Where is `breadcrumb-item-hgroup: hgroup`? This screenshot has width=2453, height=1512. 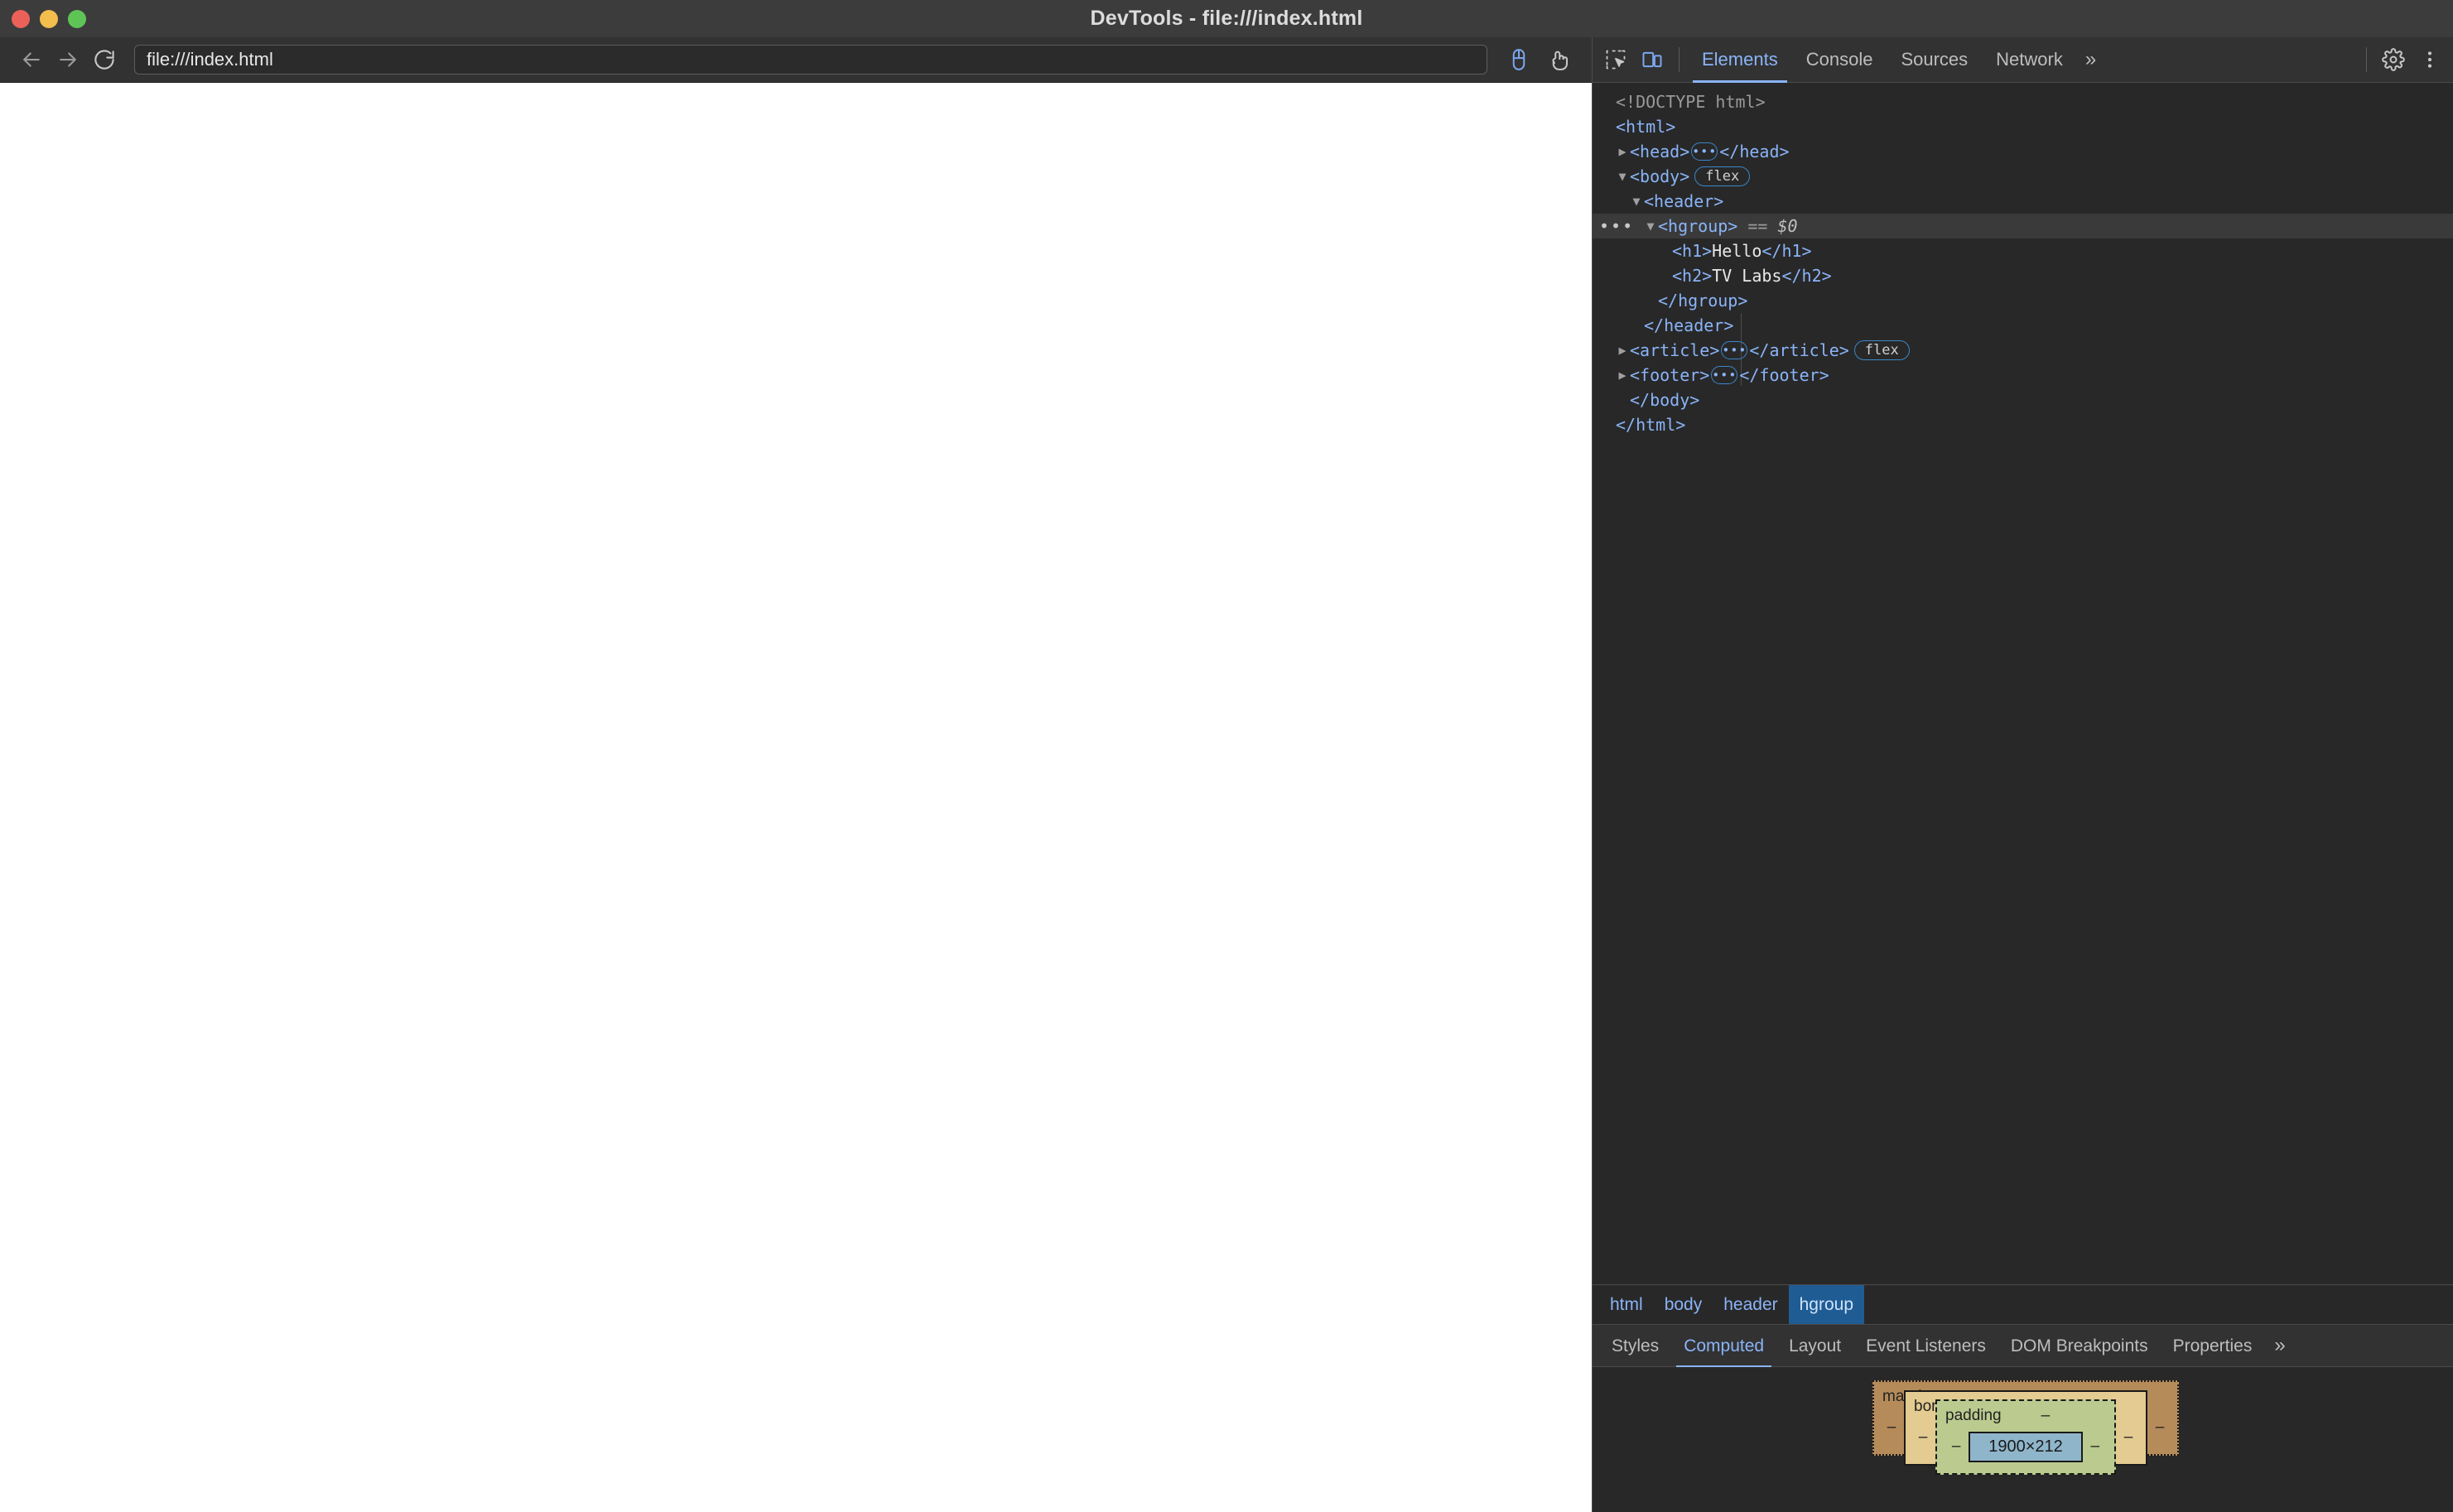 breadcrumb-item-hgroup: hgroup is located at coordinates (1827, 1304).